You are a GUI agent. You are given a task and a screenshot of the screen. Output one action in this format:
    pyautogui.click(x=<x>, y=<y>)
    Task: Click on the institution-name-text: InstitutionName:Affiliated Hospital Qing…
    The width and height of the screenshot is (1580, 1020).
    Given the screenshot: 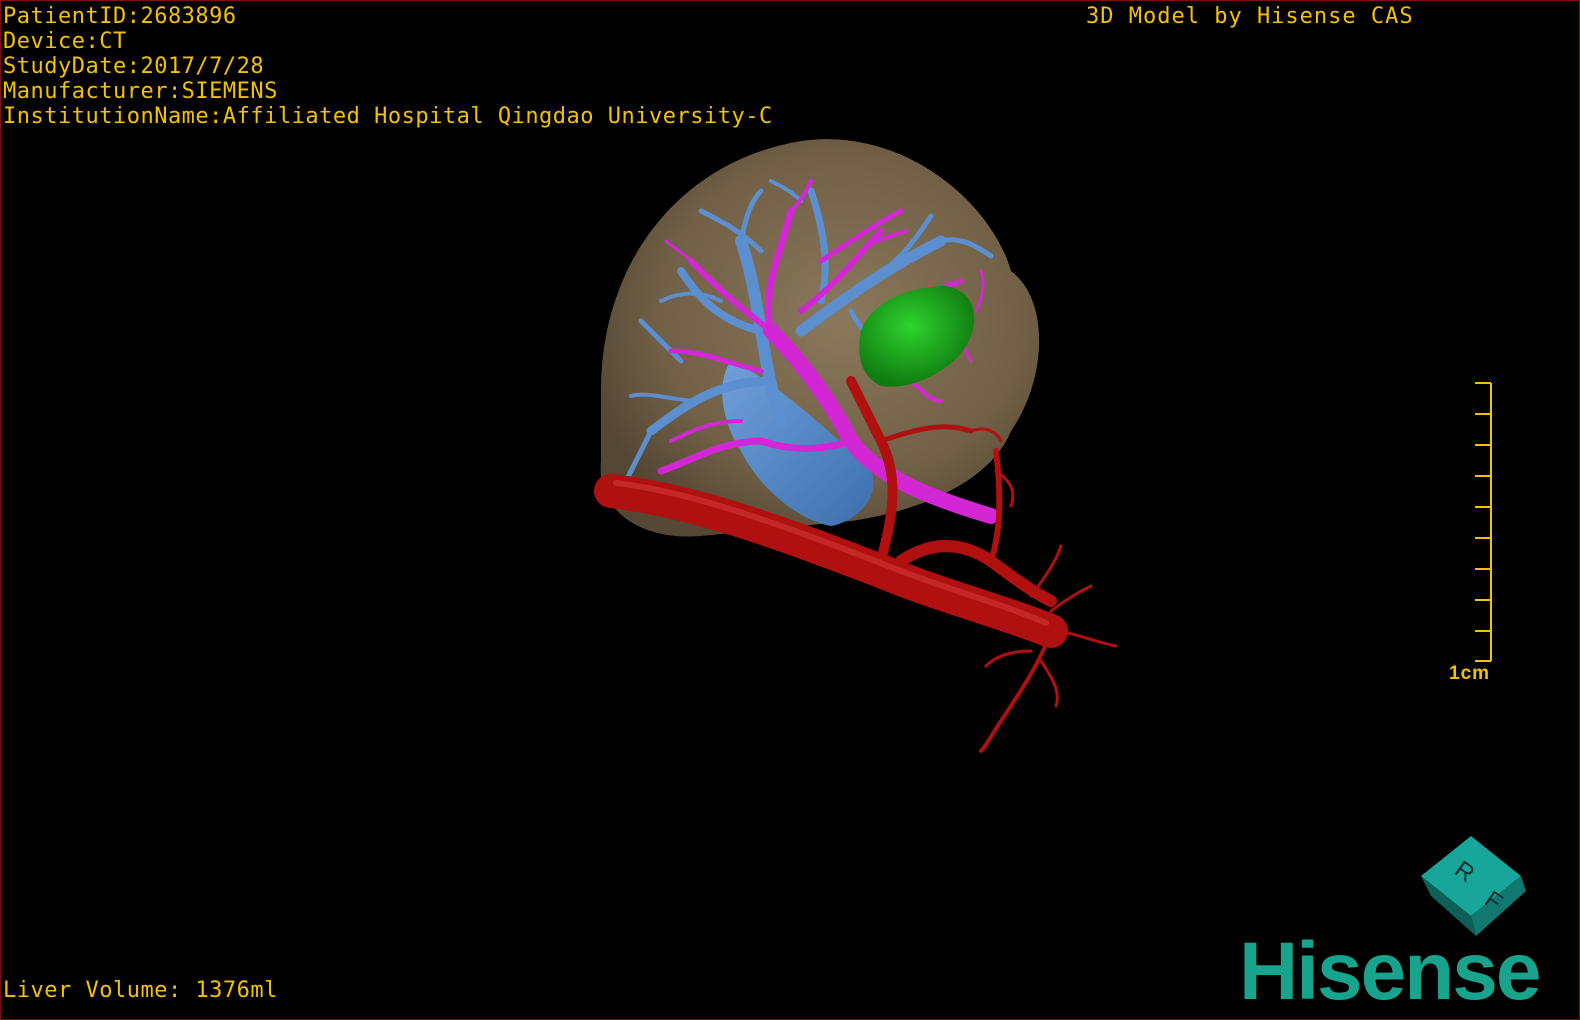 What is the action you would take?
    pyautogui.click(x=388, y=116)
    